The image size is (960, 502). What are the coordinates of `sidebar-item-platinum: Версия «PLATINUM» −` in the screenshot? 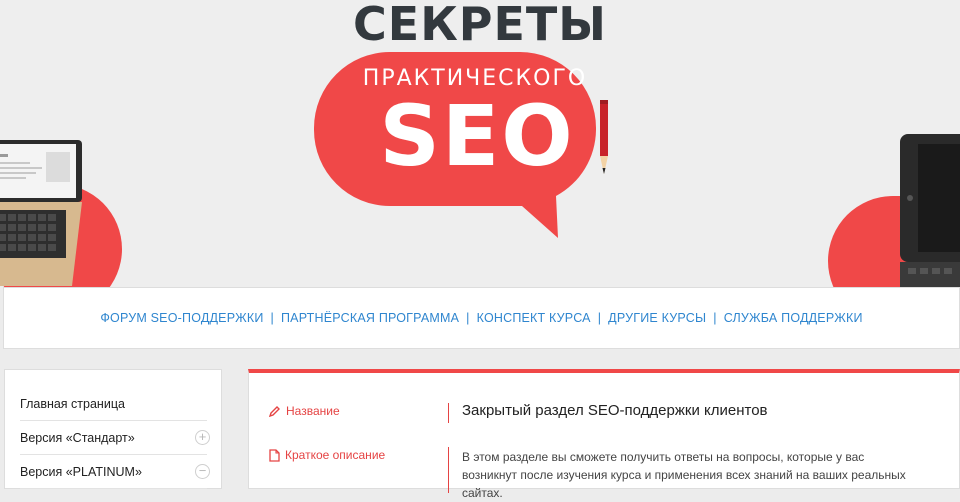 It's located at (115, 472).